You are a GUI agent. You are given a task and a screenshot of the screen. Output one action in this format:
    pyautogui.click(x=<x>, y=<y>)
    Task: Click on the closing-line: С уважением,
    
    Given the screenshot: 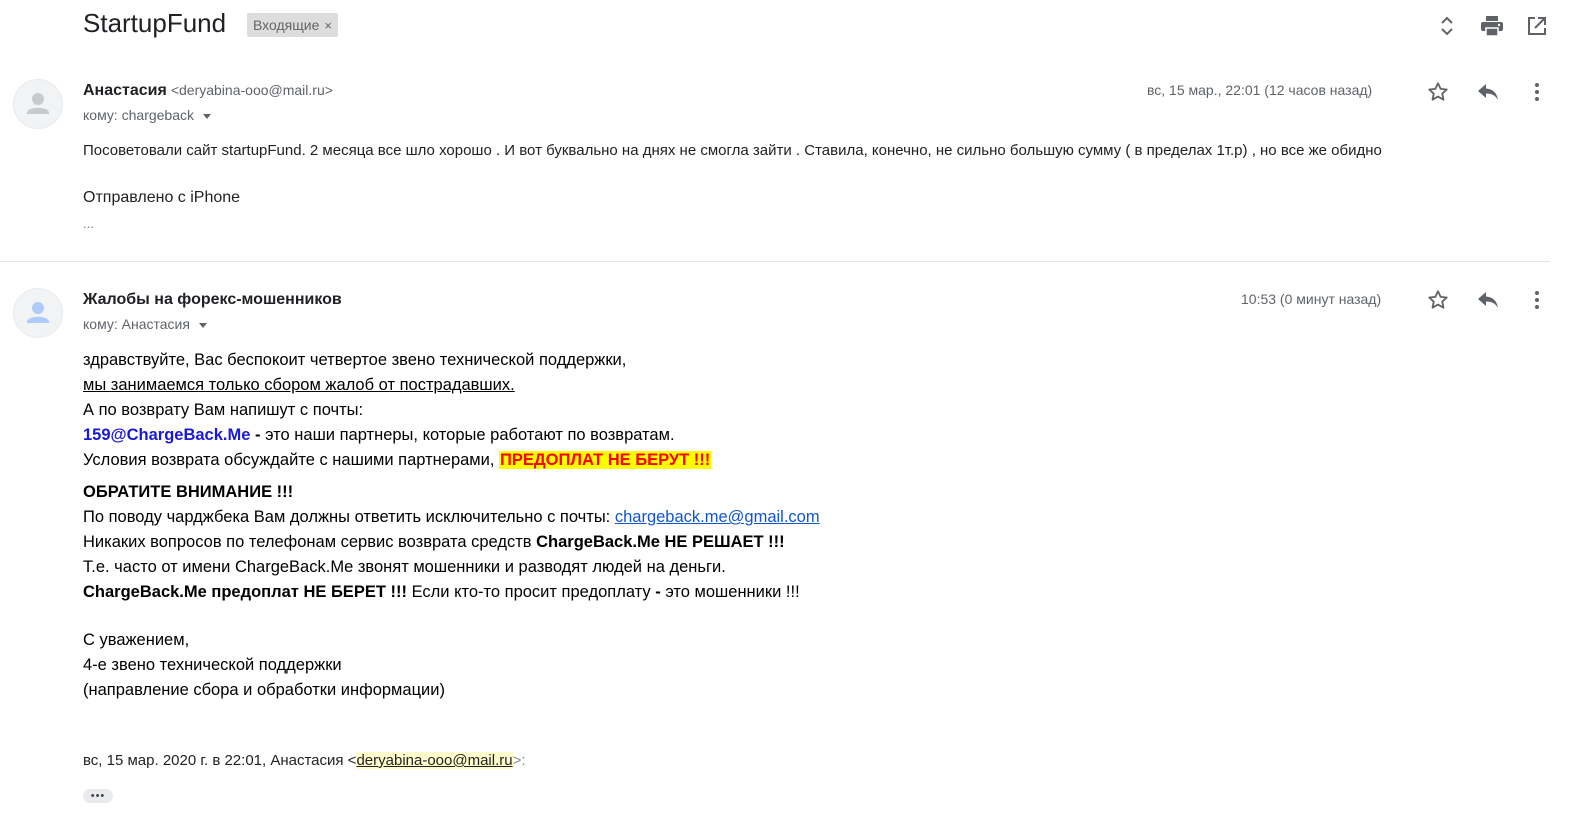 What is the action you would take?
    pyautogui.click(x=136, y=640)
    